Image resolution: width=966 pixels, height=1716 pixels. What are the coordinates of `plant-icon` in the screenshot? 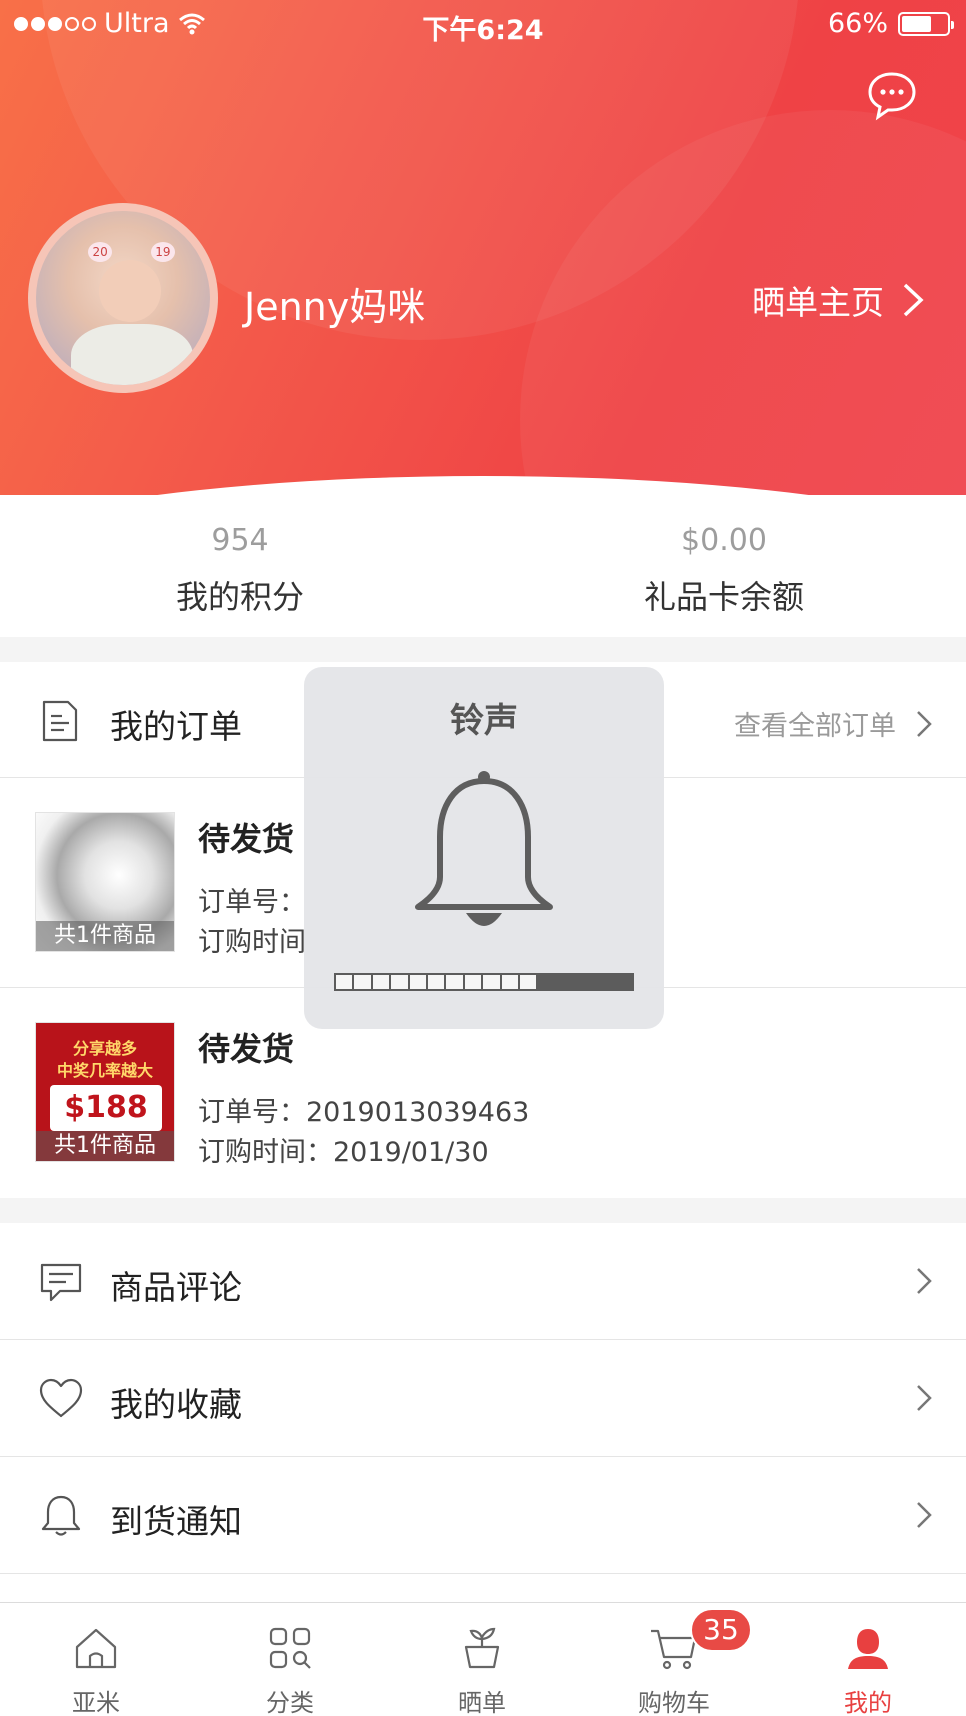 It's located at (482, 1648).